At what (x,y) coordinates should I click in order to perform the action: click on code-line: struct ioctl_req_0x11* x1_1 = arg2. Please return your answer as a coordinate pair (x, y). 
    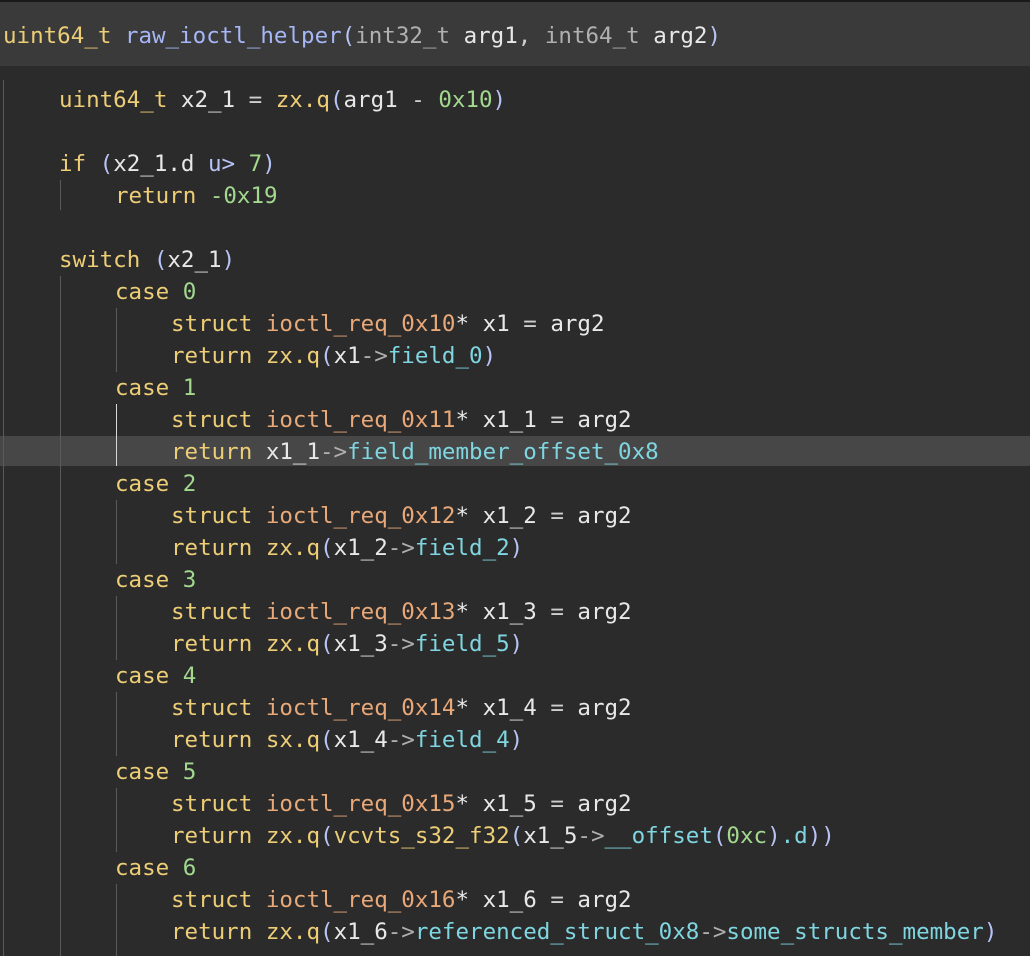
    Looking at the image, I should click on (600, 420).